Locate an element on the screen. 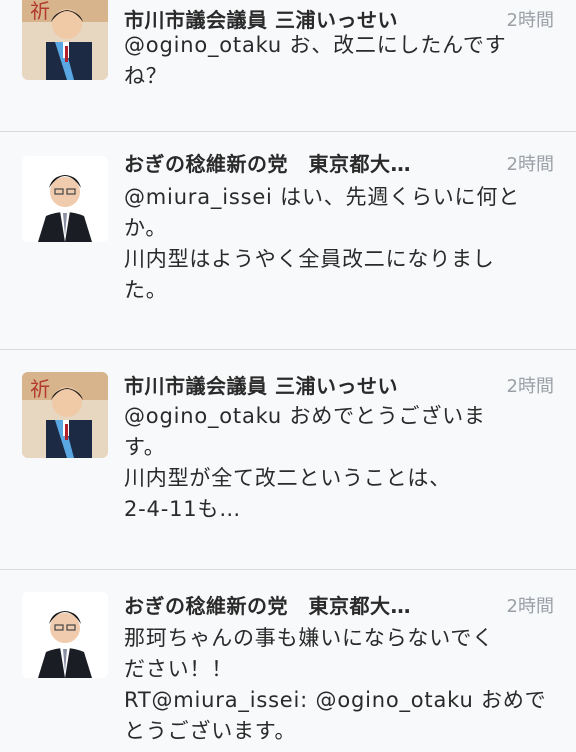 Image resolution: width=576 pixels, height=752 pixels. tweet-text-line: @miura_issei はい、先週くらいに何と is located at coordinates (322, 197).